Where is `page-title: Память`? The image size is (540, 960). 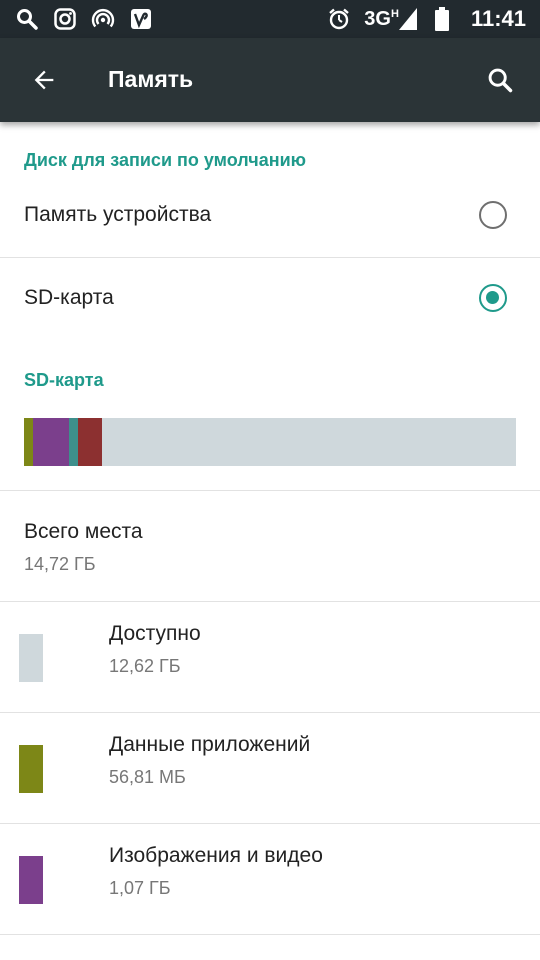
page-title: Память is located at coordinates (151, 79).